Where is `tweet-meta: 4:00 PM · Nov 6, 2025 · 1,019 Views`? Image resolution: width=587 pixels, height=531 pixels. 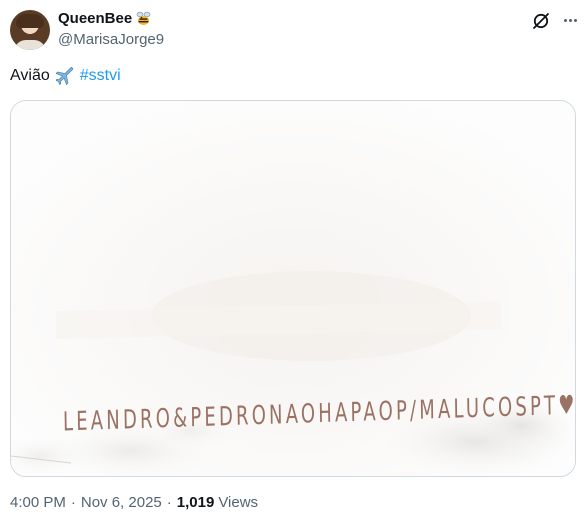 tweet-meta: 4:00 PM · Nov 6, 2025 · 1,019 Views is located at coordinates (134, 502).